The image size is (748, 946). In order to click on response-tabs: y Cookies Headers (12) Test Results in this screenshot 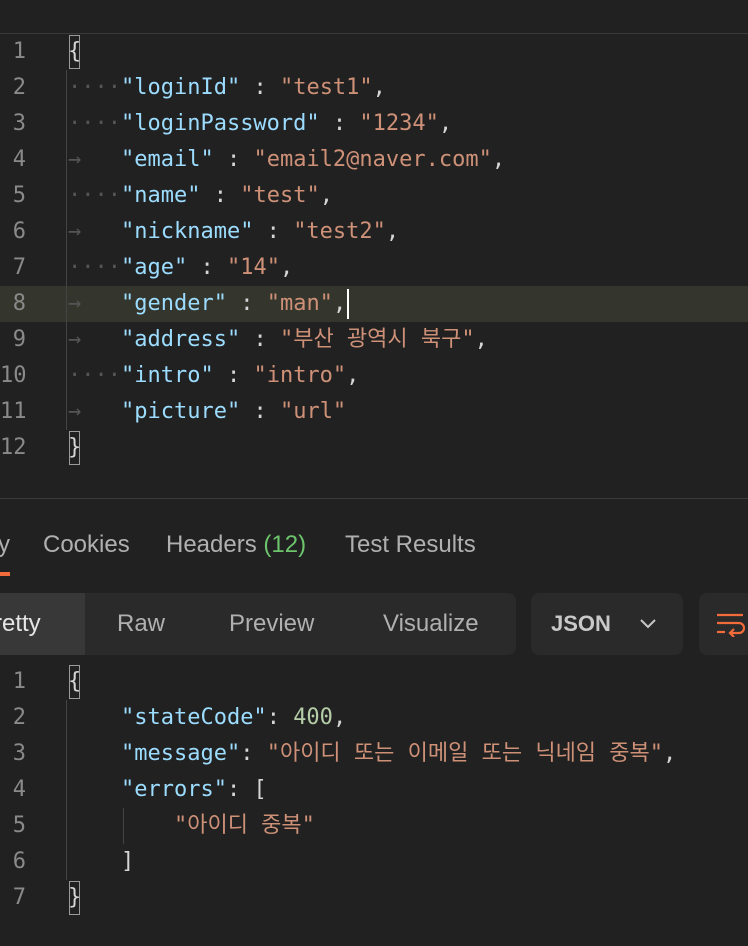, I will do `click(374, 549)`.